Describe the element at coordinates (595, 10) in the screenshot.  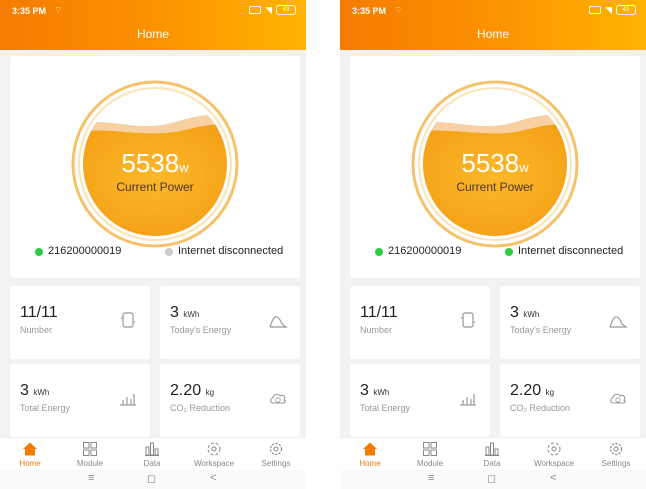
I see `sim-card-icon` at that location.